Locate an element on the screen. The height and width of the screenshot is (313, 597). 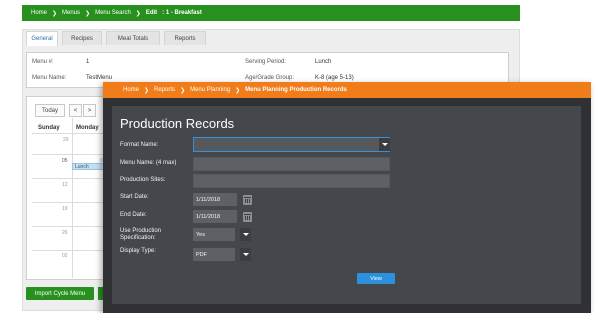
end-date-label: End Date: is located at coordinates (133, 215).